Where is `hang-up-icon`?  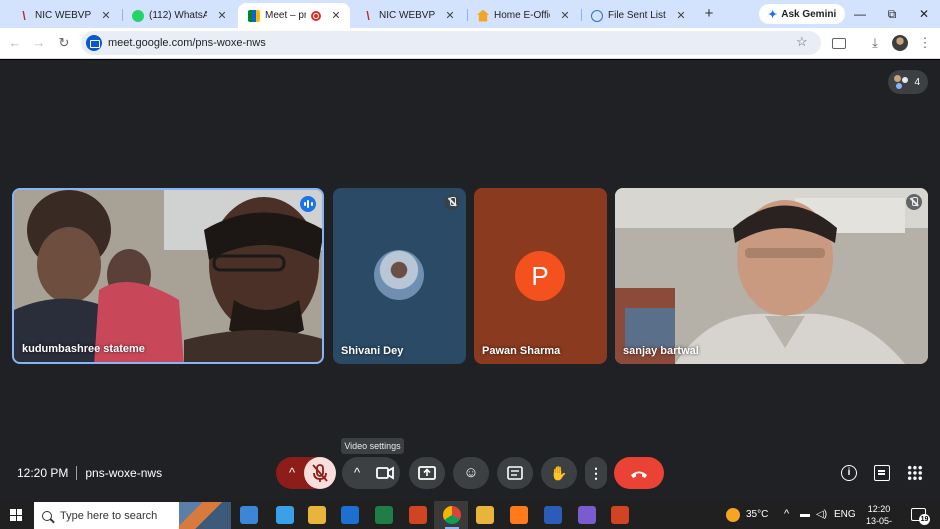 hang-up-icon is located at coordinates (639, 474).